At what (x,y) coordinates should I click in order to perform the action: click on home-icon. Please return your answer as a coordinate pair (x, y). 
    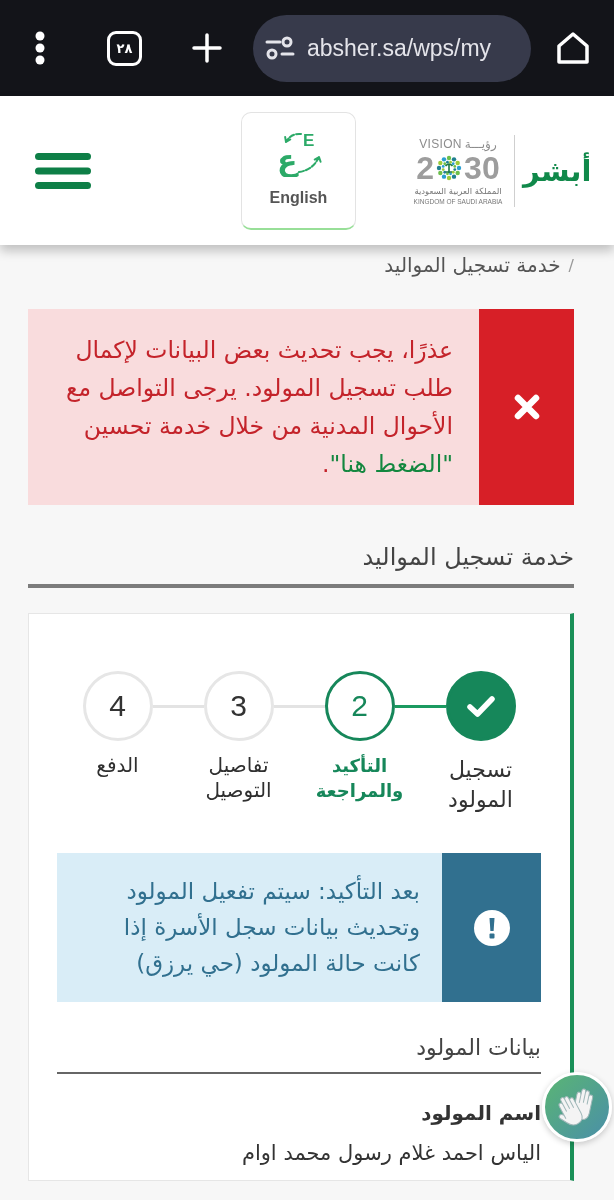
    Looking at the image, I should click on (573, 48).